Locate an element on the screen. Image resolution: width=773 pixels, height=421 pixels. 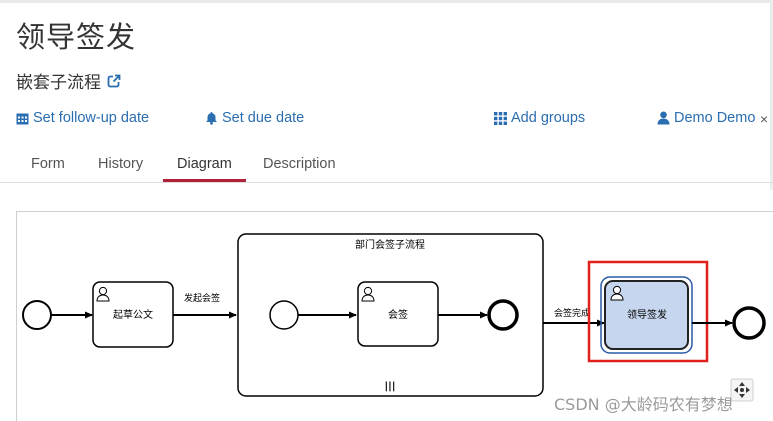
task-leader-sign-label: 领导签发 is located at coordinates (647, 314).